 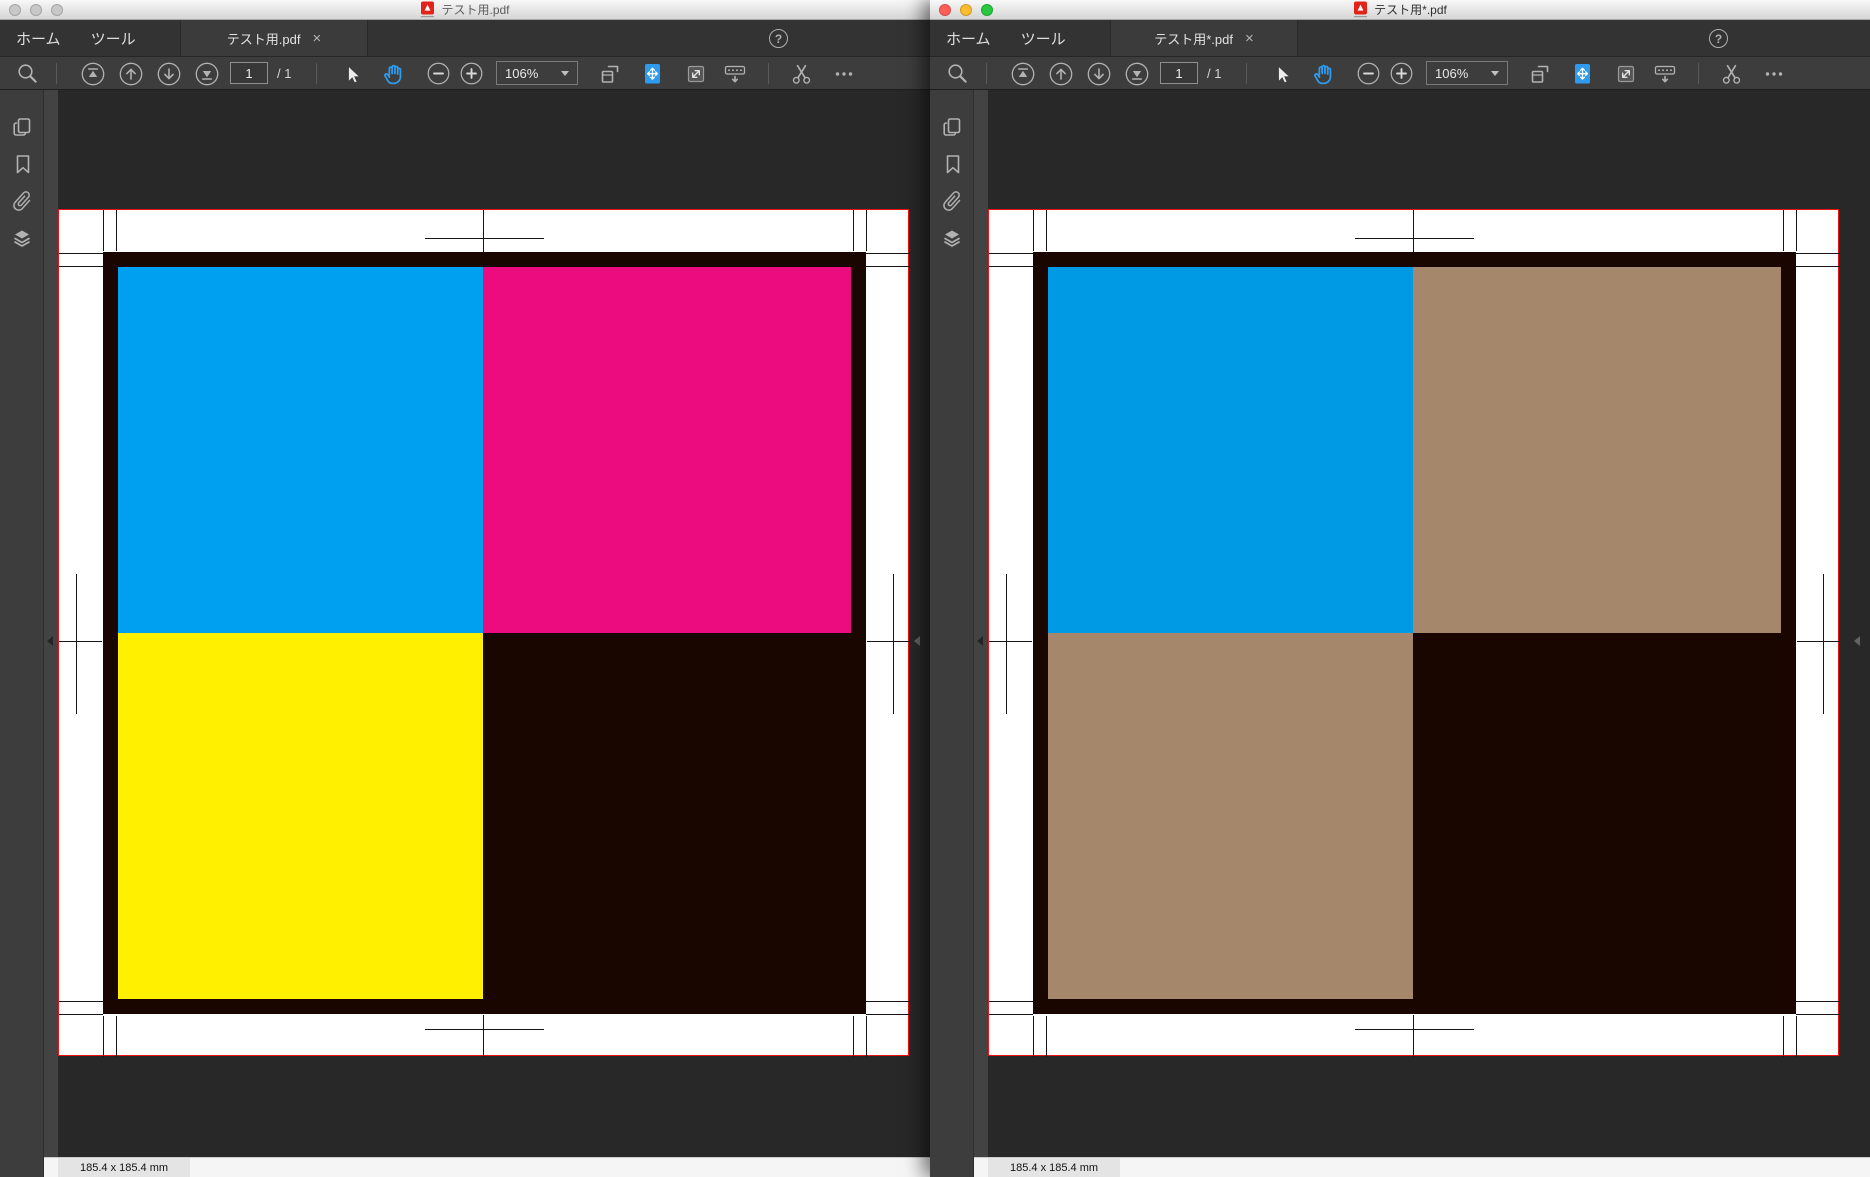 I want to click on caret-down-icon, so click(x=1495, y=73).